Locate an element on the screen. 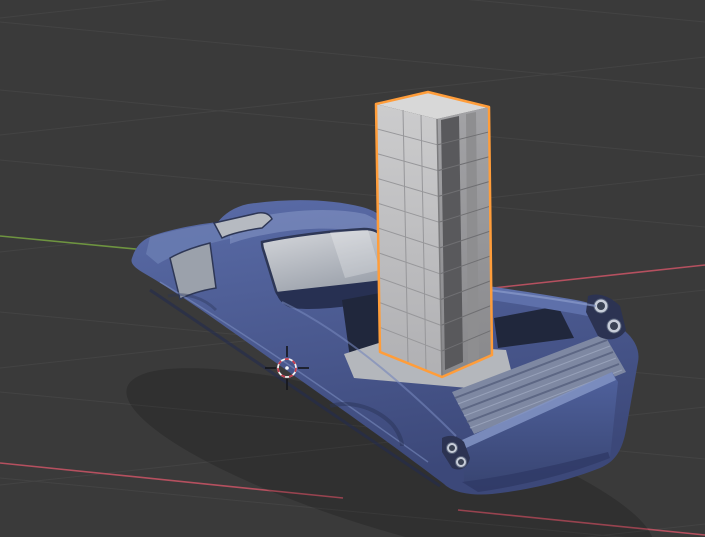 Image resolution: width=705 pixels, height=537 pixels. cursor-center-dot is located at coordinates (287, 368).